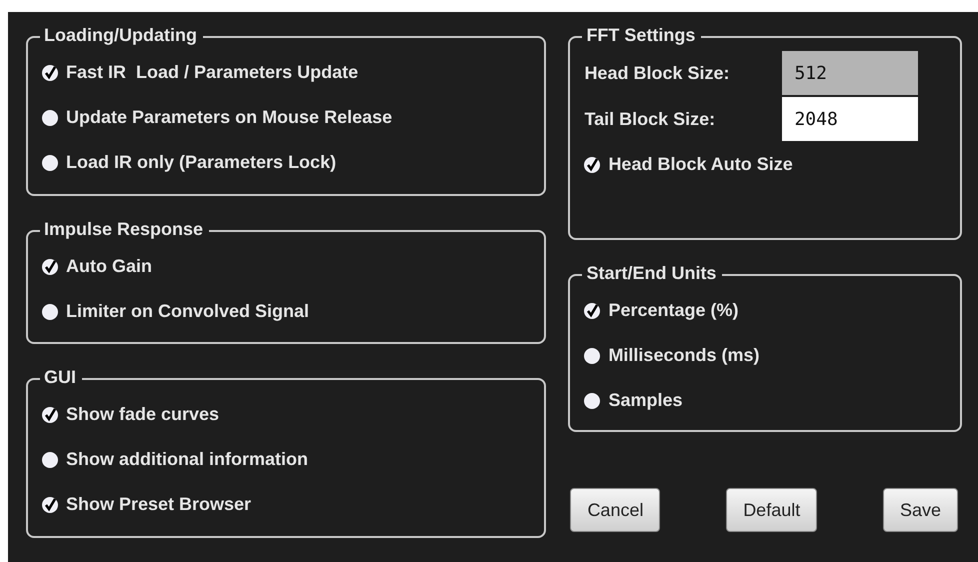  What do you see at coordinates (772, 510) in the screenshot?
I see `dialog-button: Default` at bounding box center [772, 510].